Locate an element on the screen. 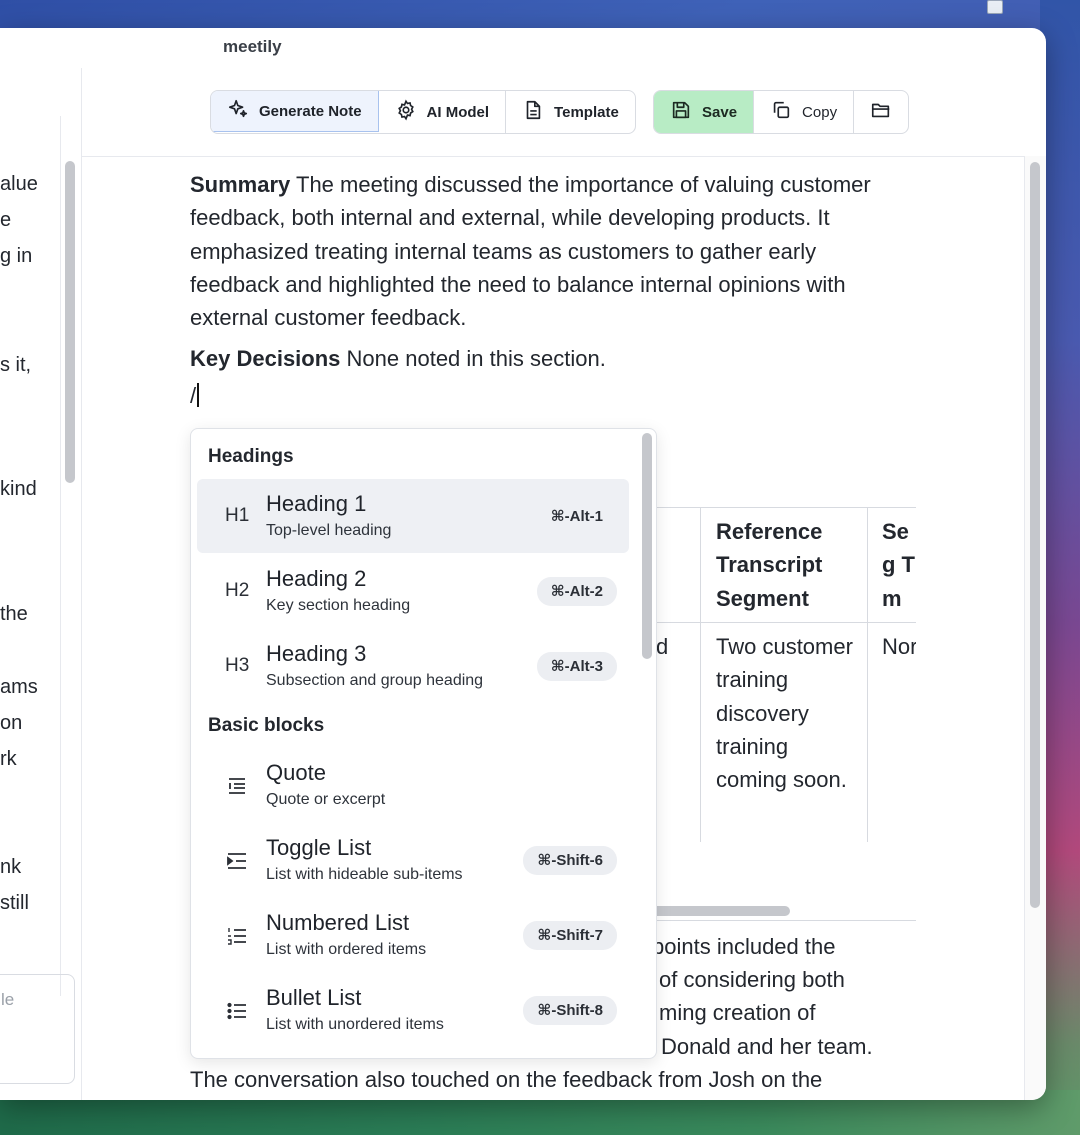  menu-item-title: Heading 1 is located at coordinates (316, 503).